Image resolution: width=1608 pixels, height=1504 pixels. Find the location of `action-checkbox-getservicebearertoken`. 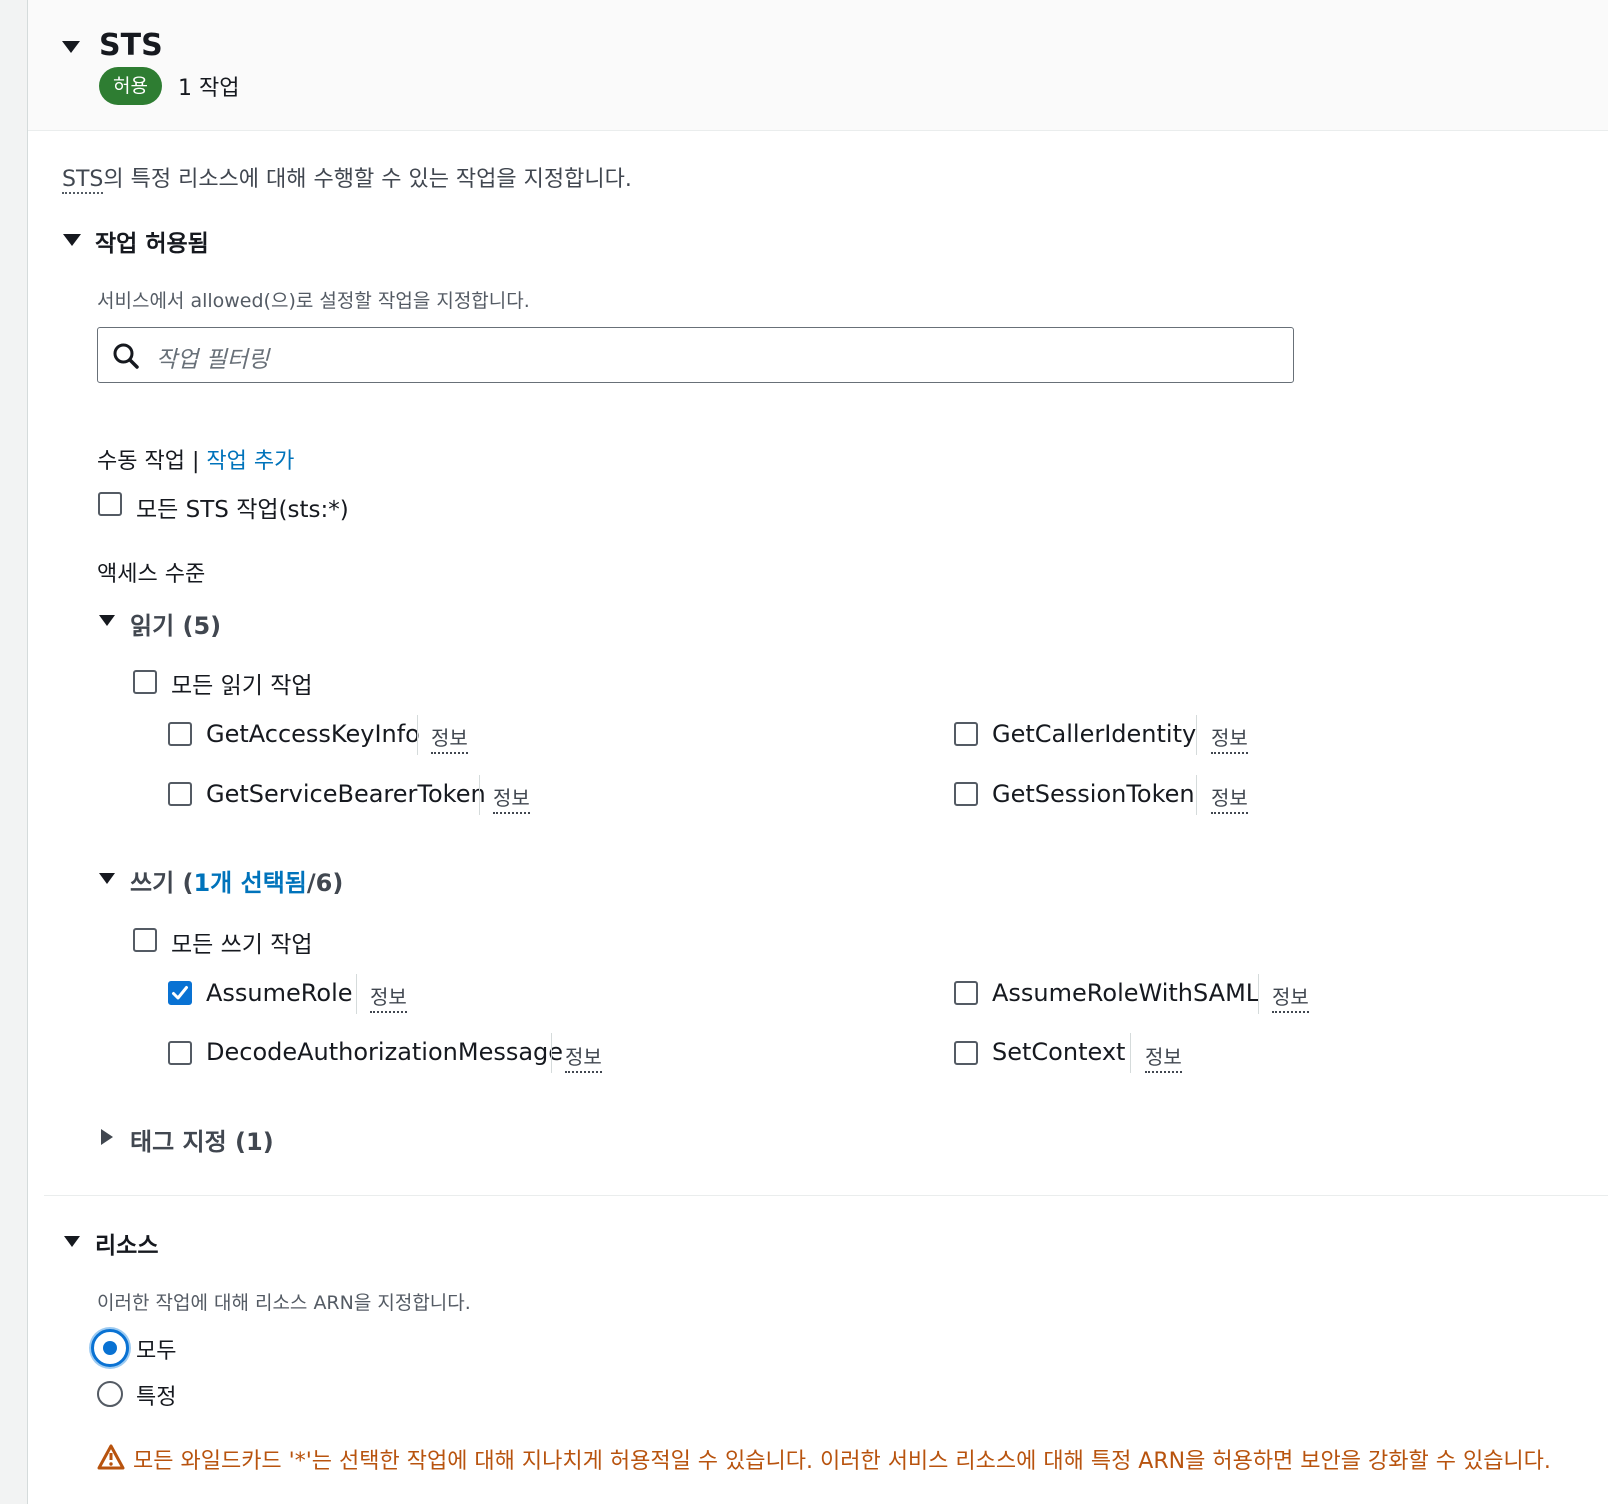

action-checkbox-getservicebearertoken is located at coordinates (180, 794).